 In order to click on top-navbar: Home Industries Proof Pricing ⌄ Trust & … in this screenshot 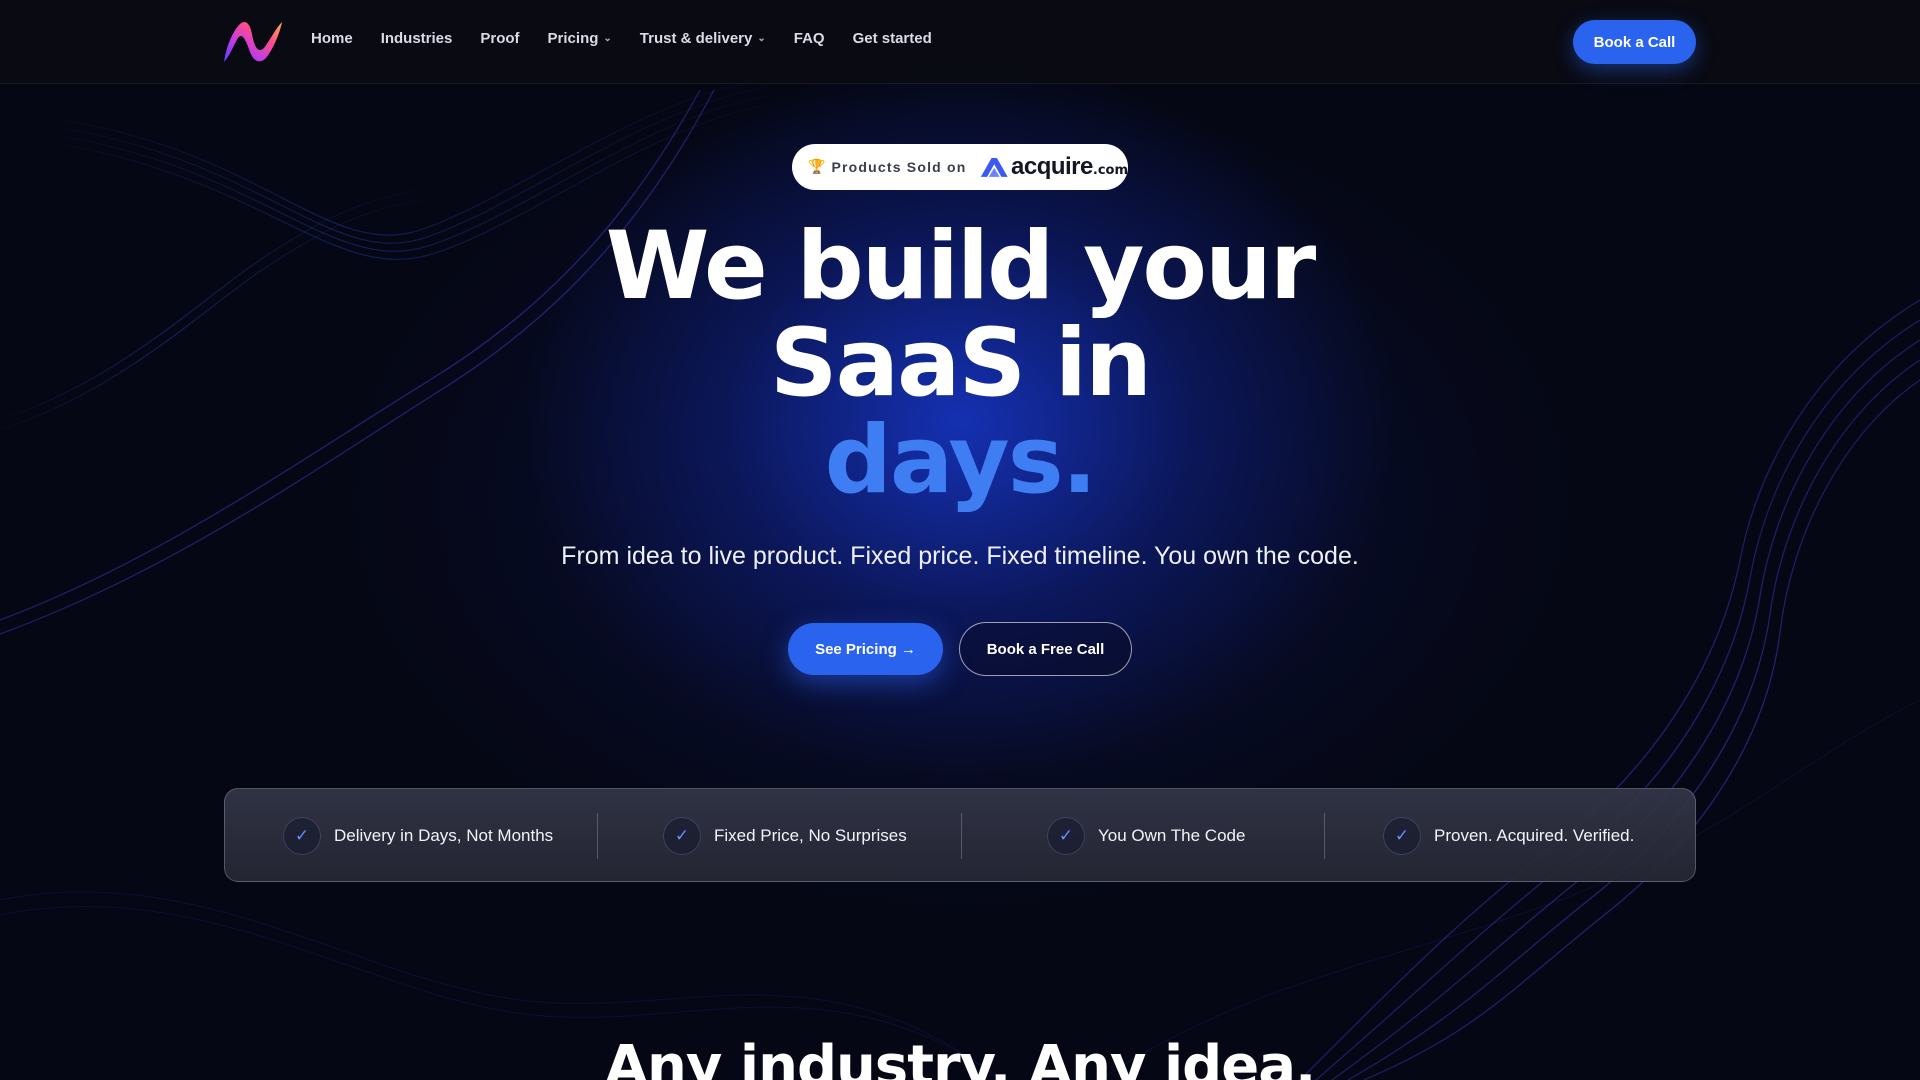, I will do `click(960, 42)`.